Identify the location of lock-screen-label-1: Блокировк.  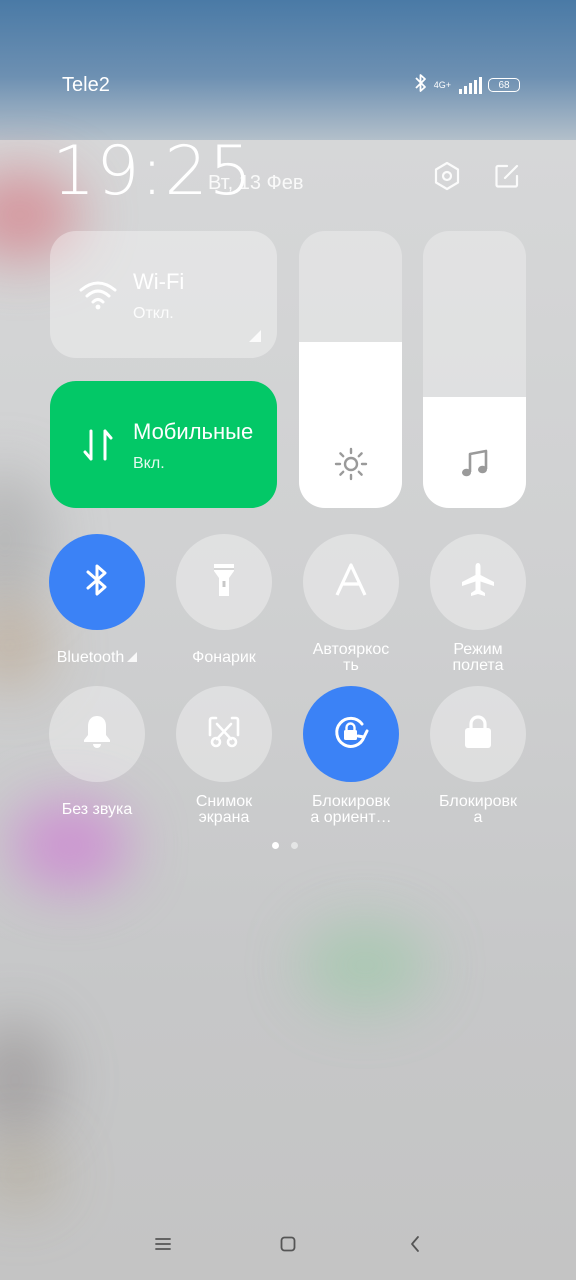
(478, 801).